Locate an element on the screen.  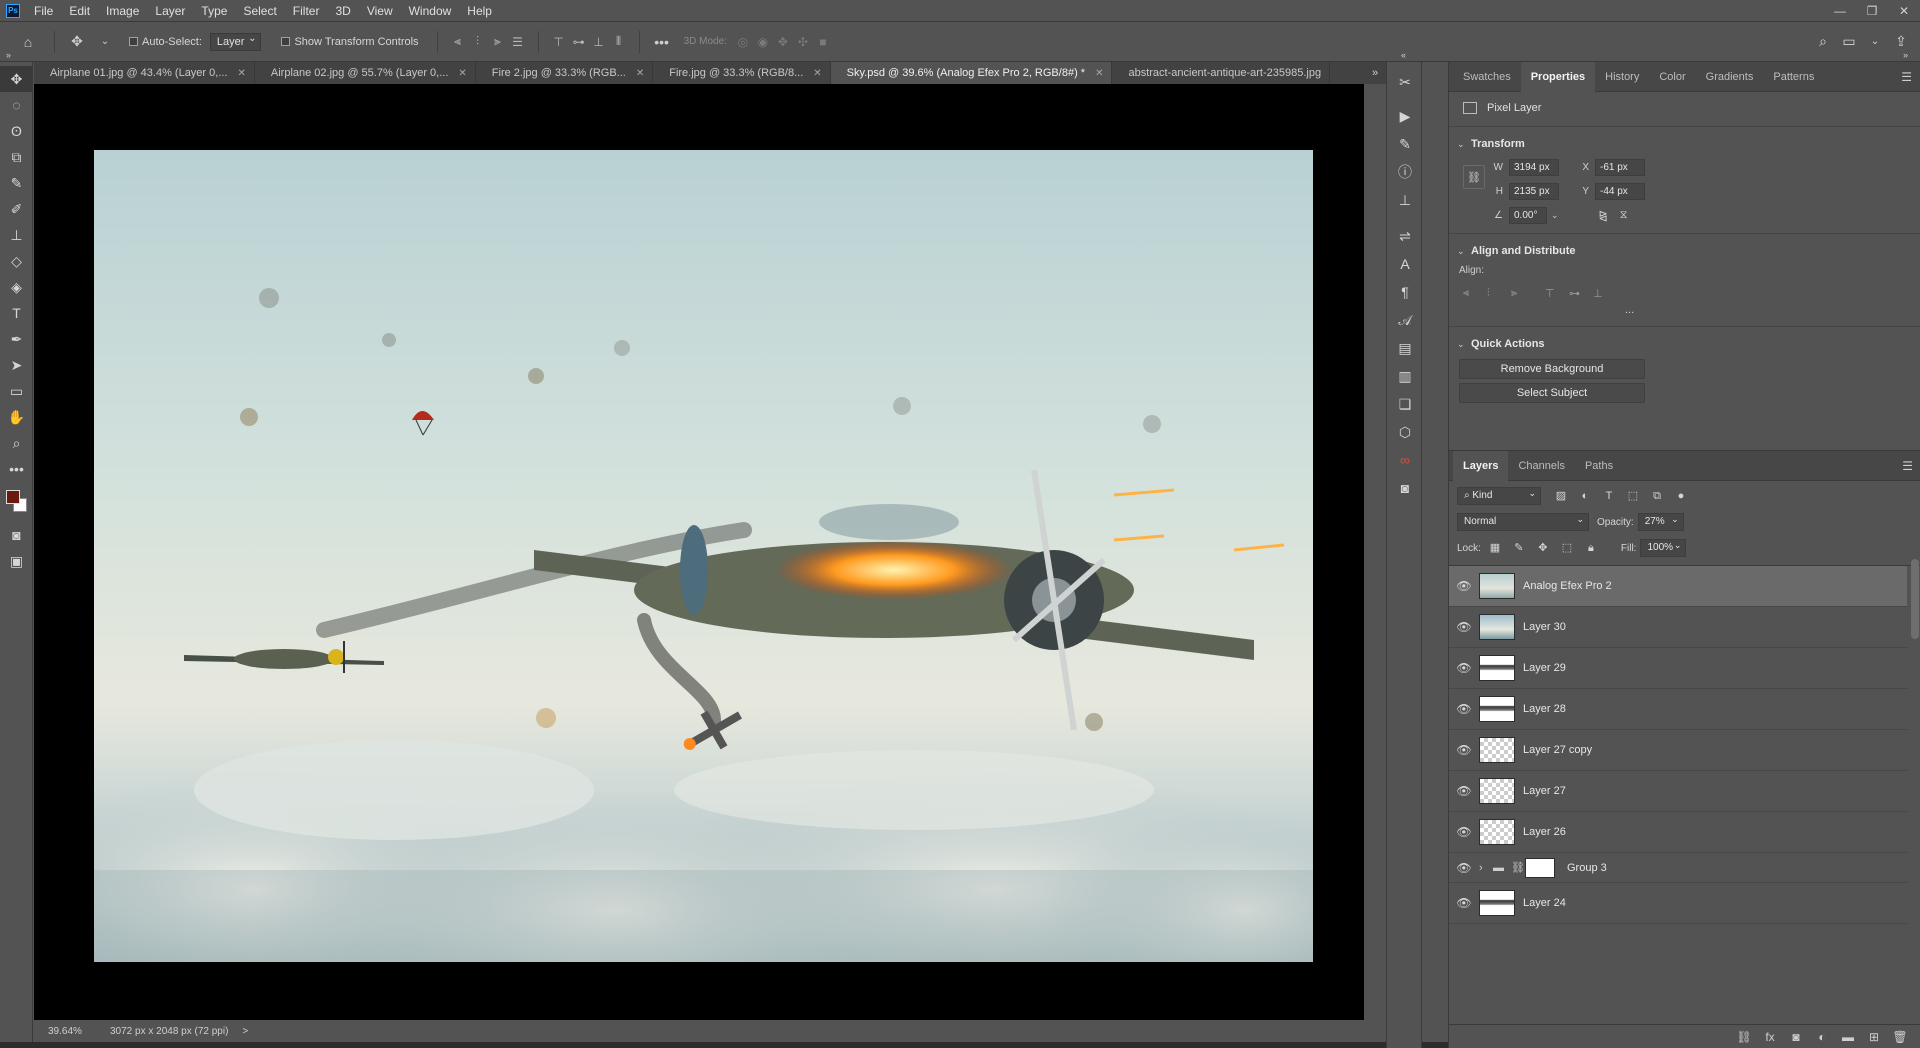
layer-row: 👁︎ Layer 28 is located at coordinates (1678, 709).